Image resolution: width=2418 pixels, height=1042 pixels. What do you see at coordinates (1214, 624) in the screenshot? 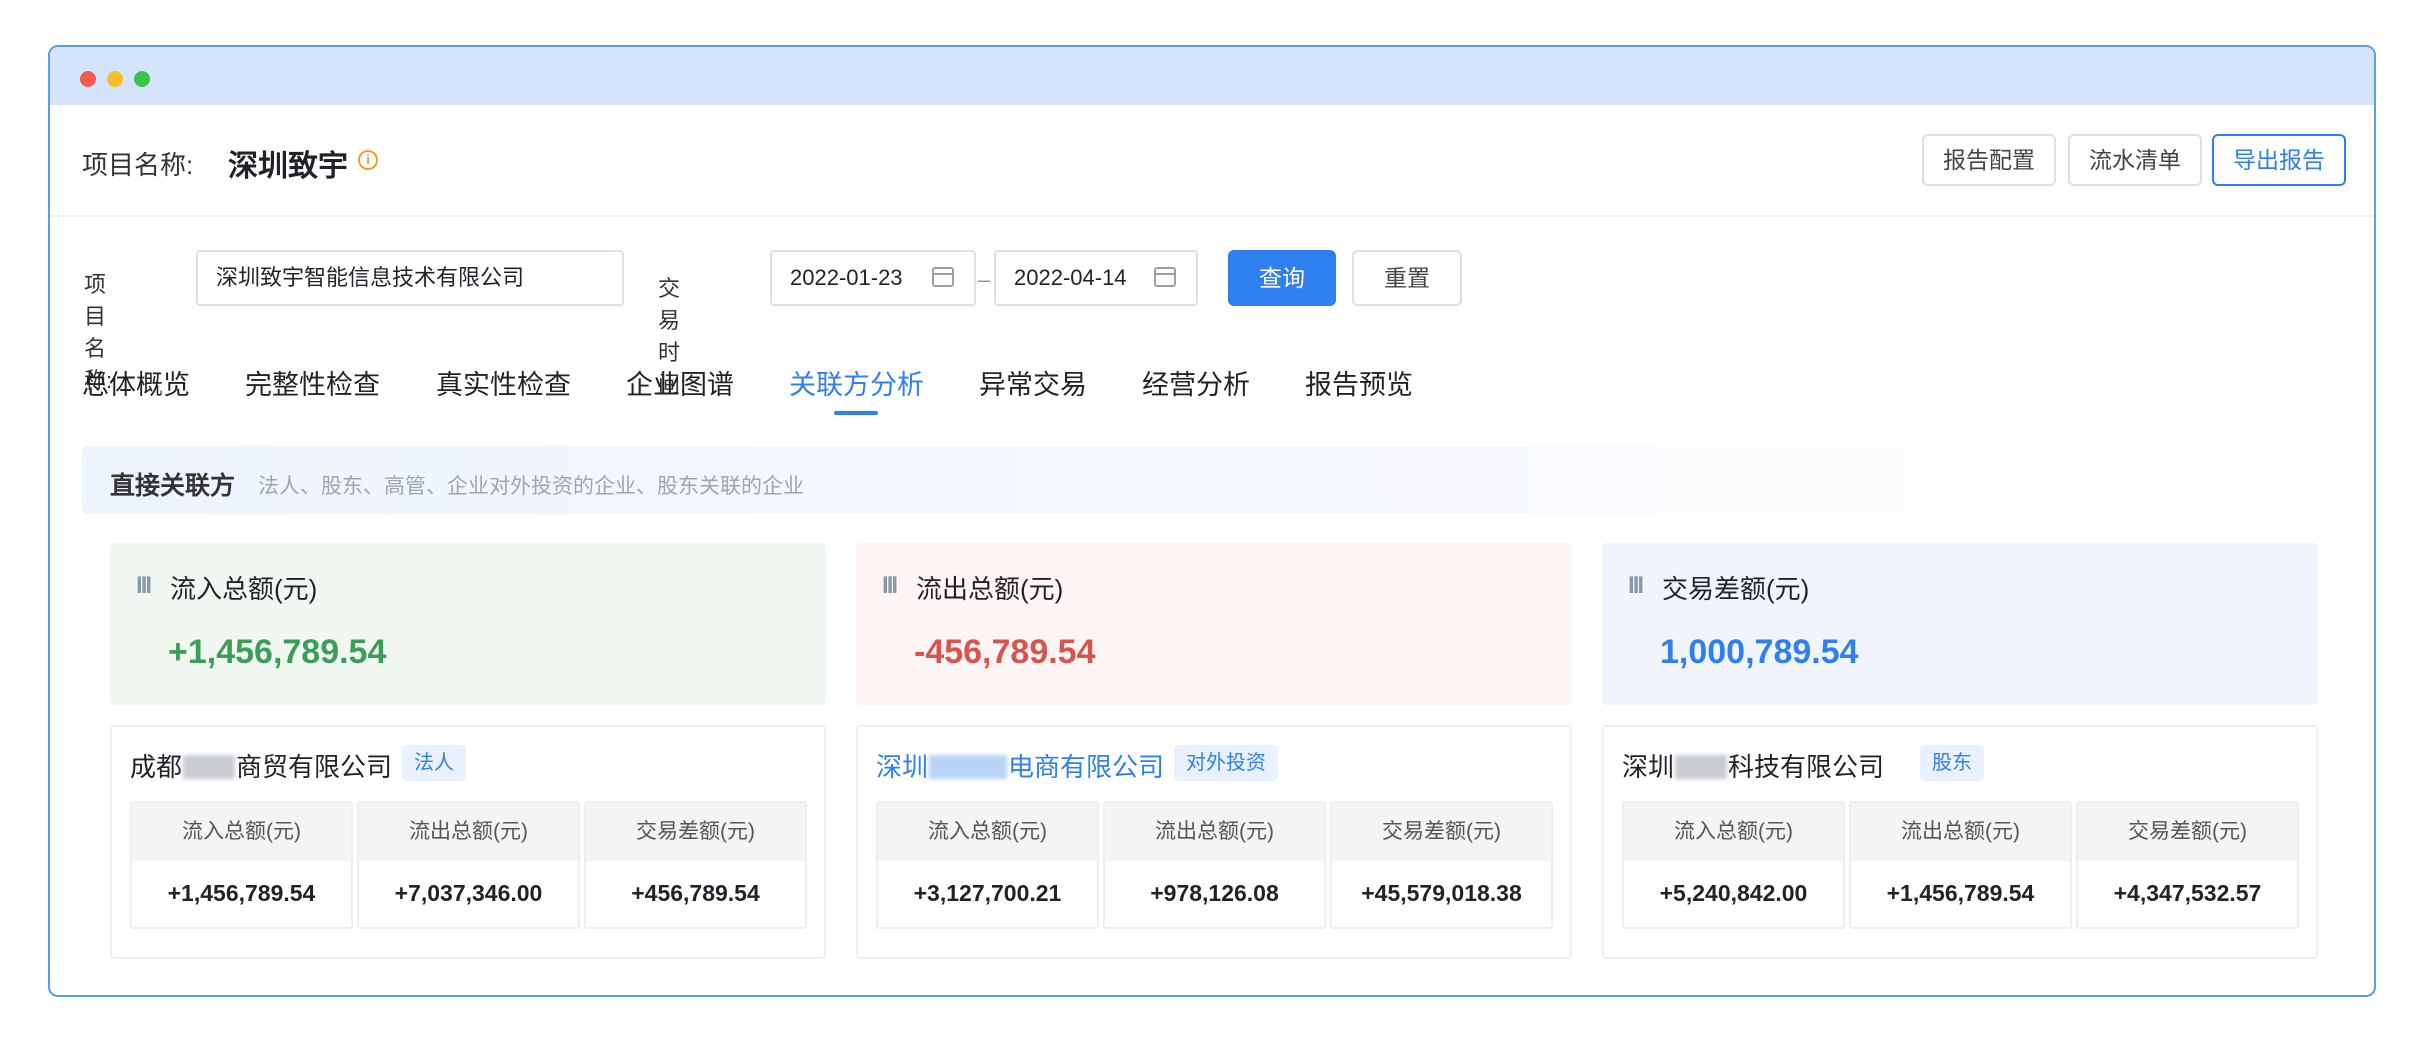
I see `outflow-summary-card: ꟾꟾꟾ 流出总额(元) -456,789.54` at bounding box center [1214, 624].